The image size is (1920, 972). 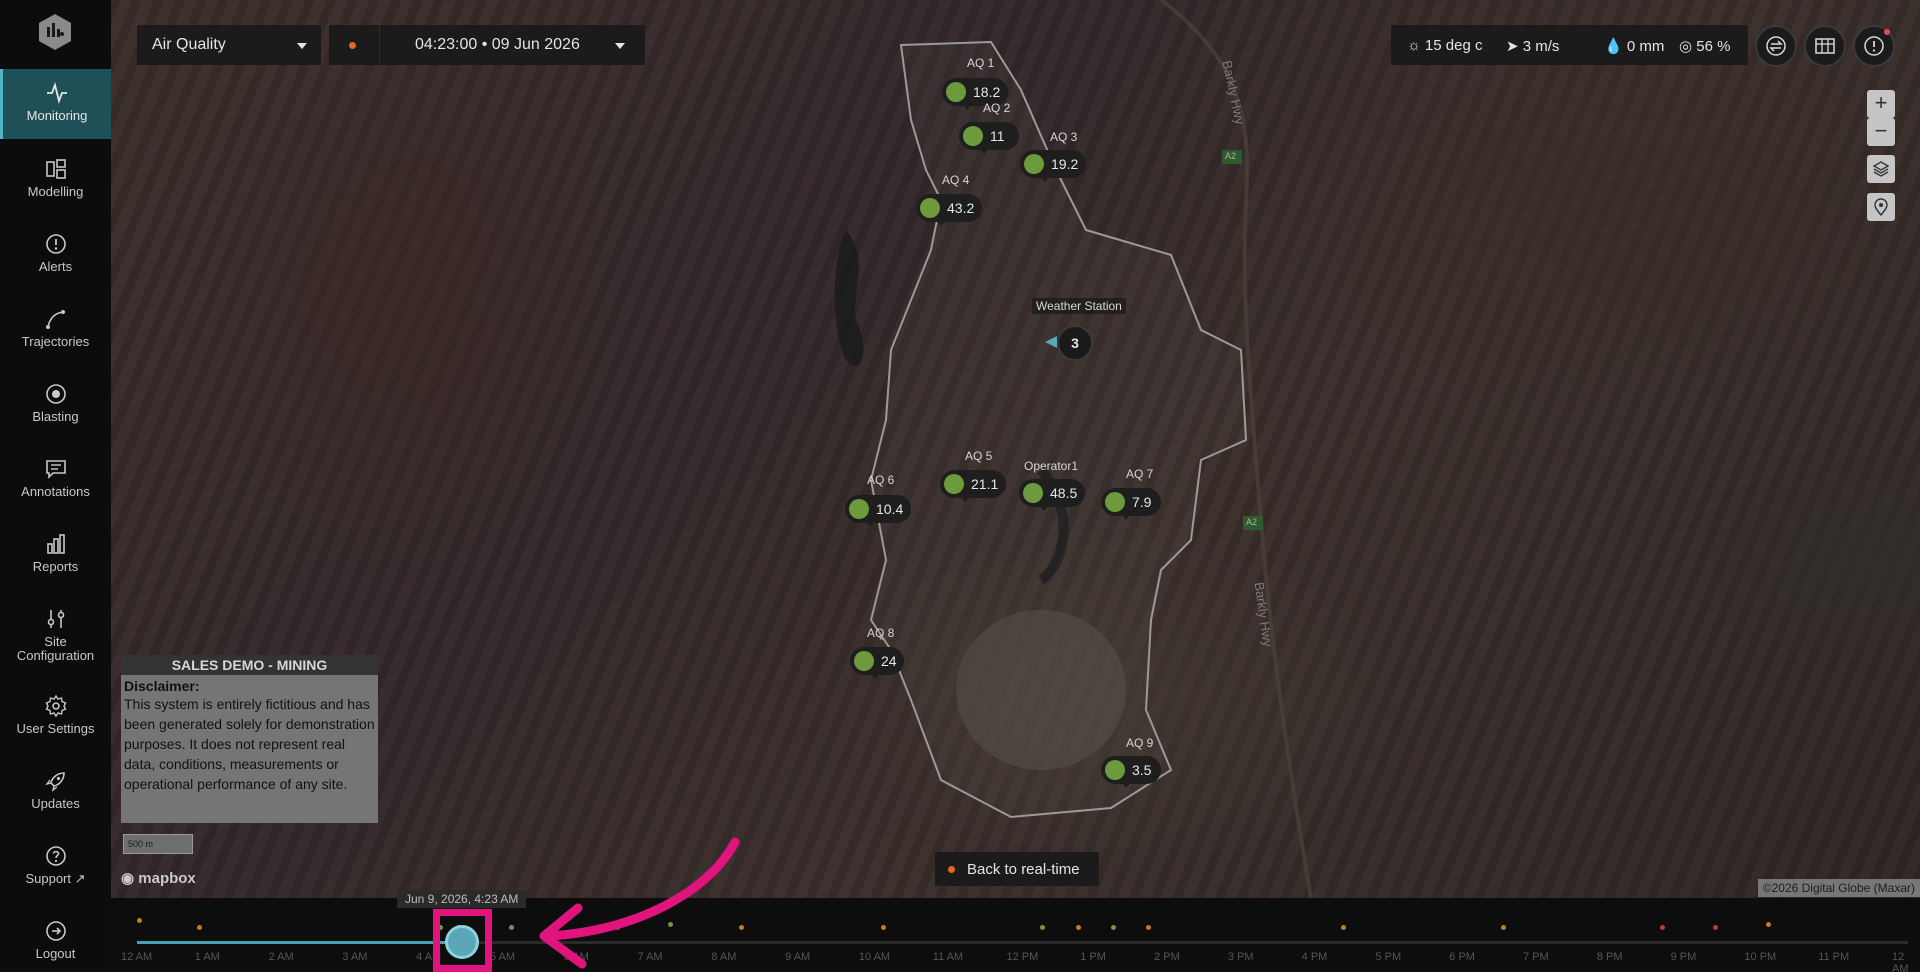 What do you see at coordinates (1834, 957) in the screenshot?
I see `timeline-tick-label: 11 PM` at bounding box center [1834, 957].